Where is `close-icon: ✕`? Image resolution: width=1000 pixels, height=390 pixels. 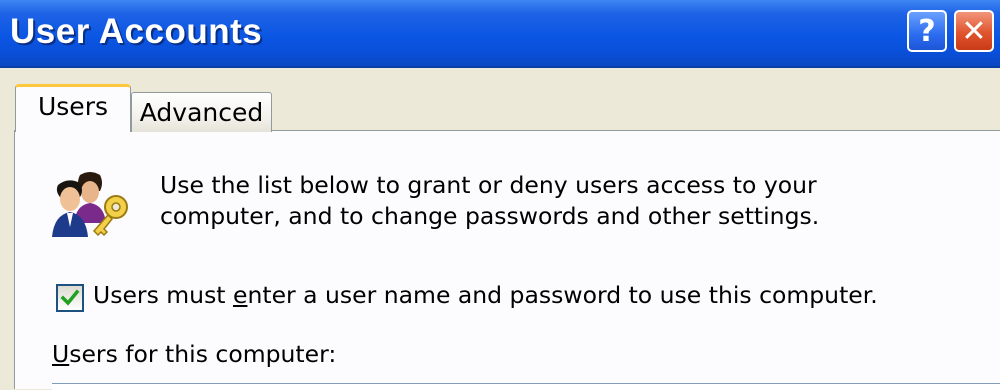
close-icon: ✕ is located at coordinates (974, 31).